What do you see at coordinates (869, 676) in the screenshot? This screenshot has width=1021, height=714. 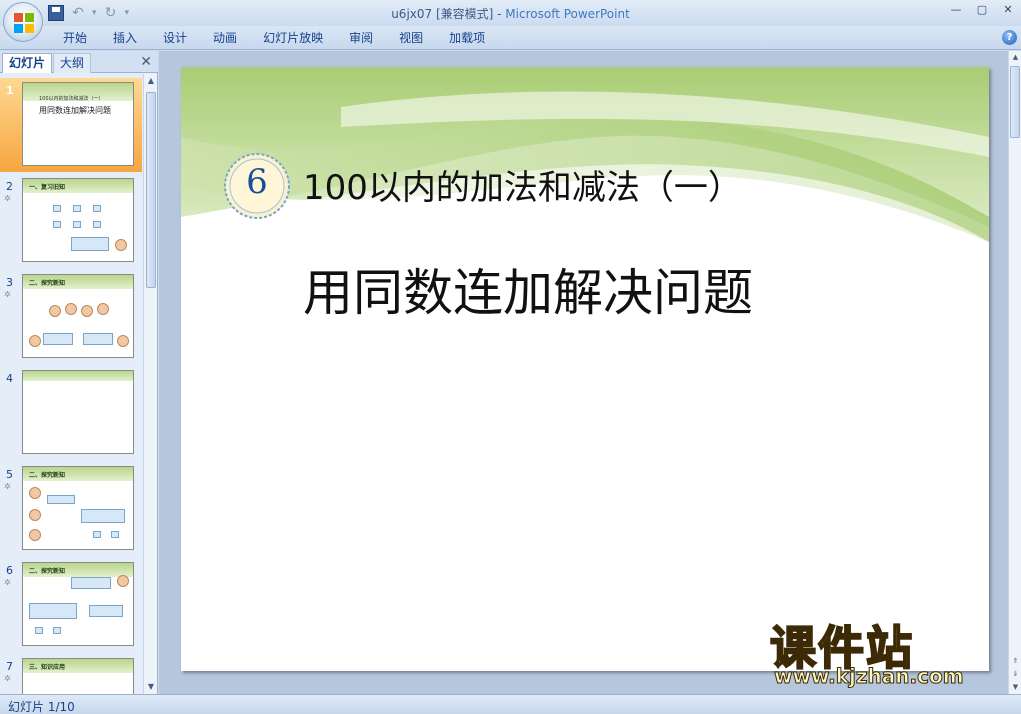 I see `watermark-url: www.kjzhan.com` at bounding box center [869, 676].